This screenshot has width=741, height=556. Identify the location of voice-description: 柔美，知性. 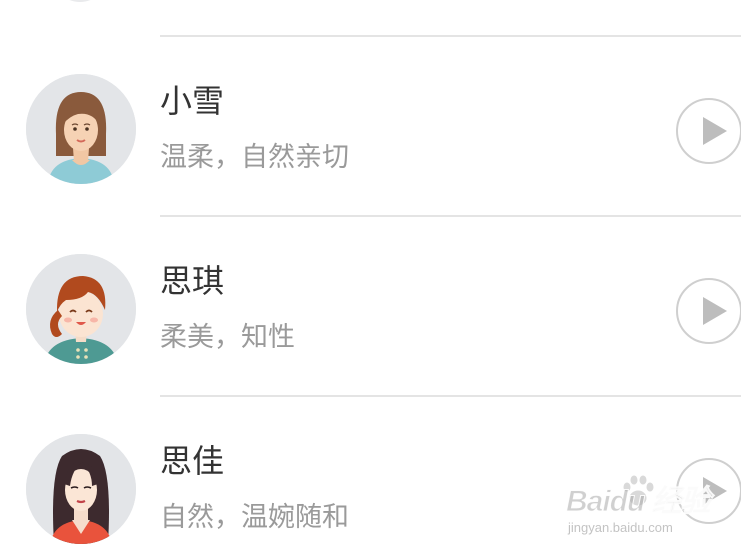
(227, 337).